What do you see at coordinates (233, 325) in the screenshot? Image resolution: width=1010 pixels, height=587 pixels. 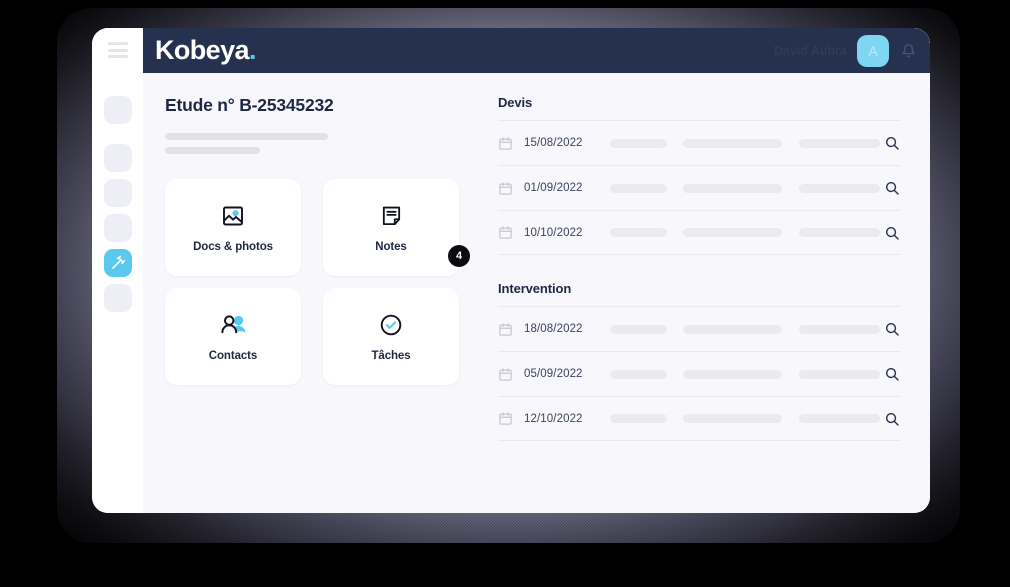 I see `contacts-icon` at bounding box center [233, 325].